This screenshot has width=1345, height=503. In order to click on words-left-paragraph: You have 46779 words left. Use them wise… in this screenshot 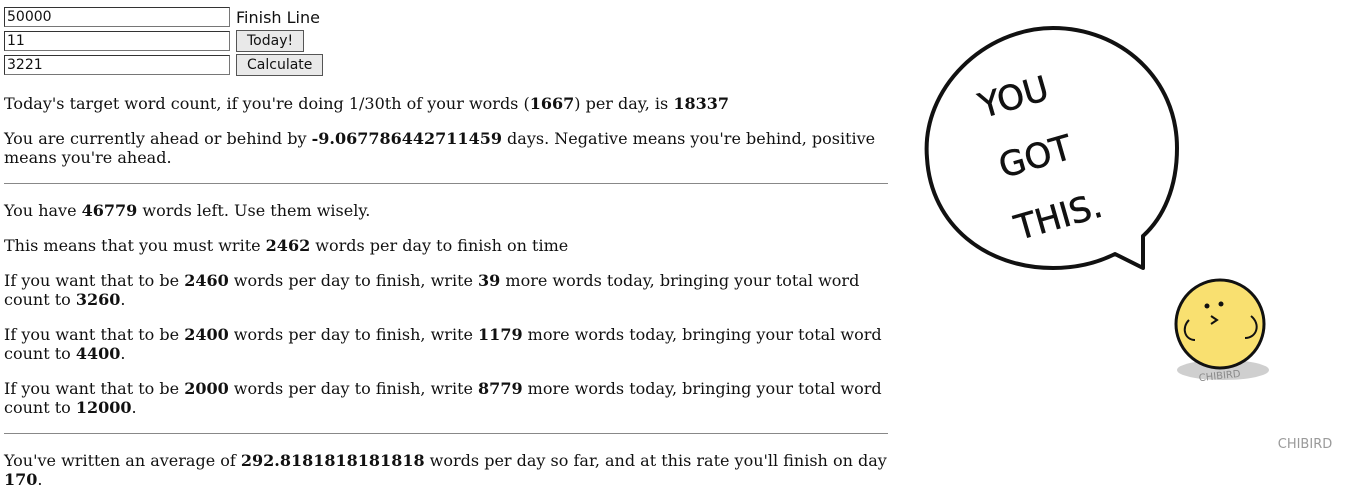, I will do `click(187, 210)`.